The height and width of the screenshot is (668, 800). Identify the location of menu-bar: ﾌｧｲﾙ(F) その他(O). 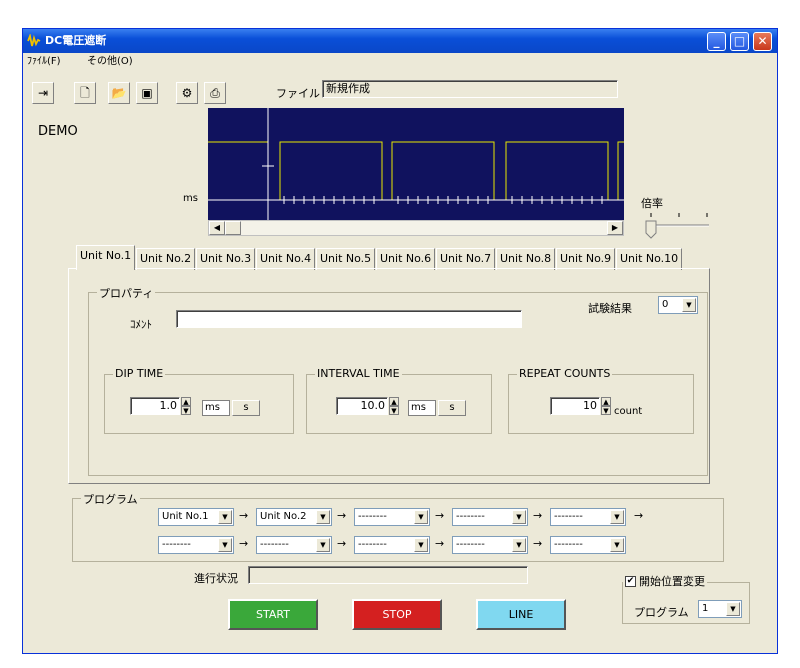
(400, 61).